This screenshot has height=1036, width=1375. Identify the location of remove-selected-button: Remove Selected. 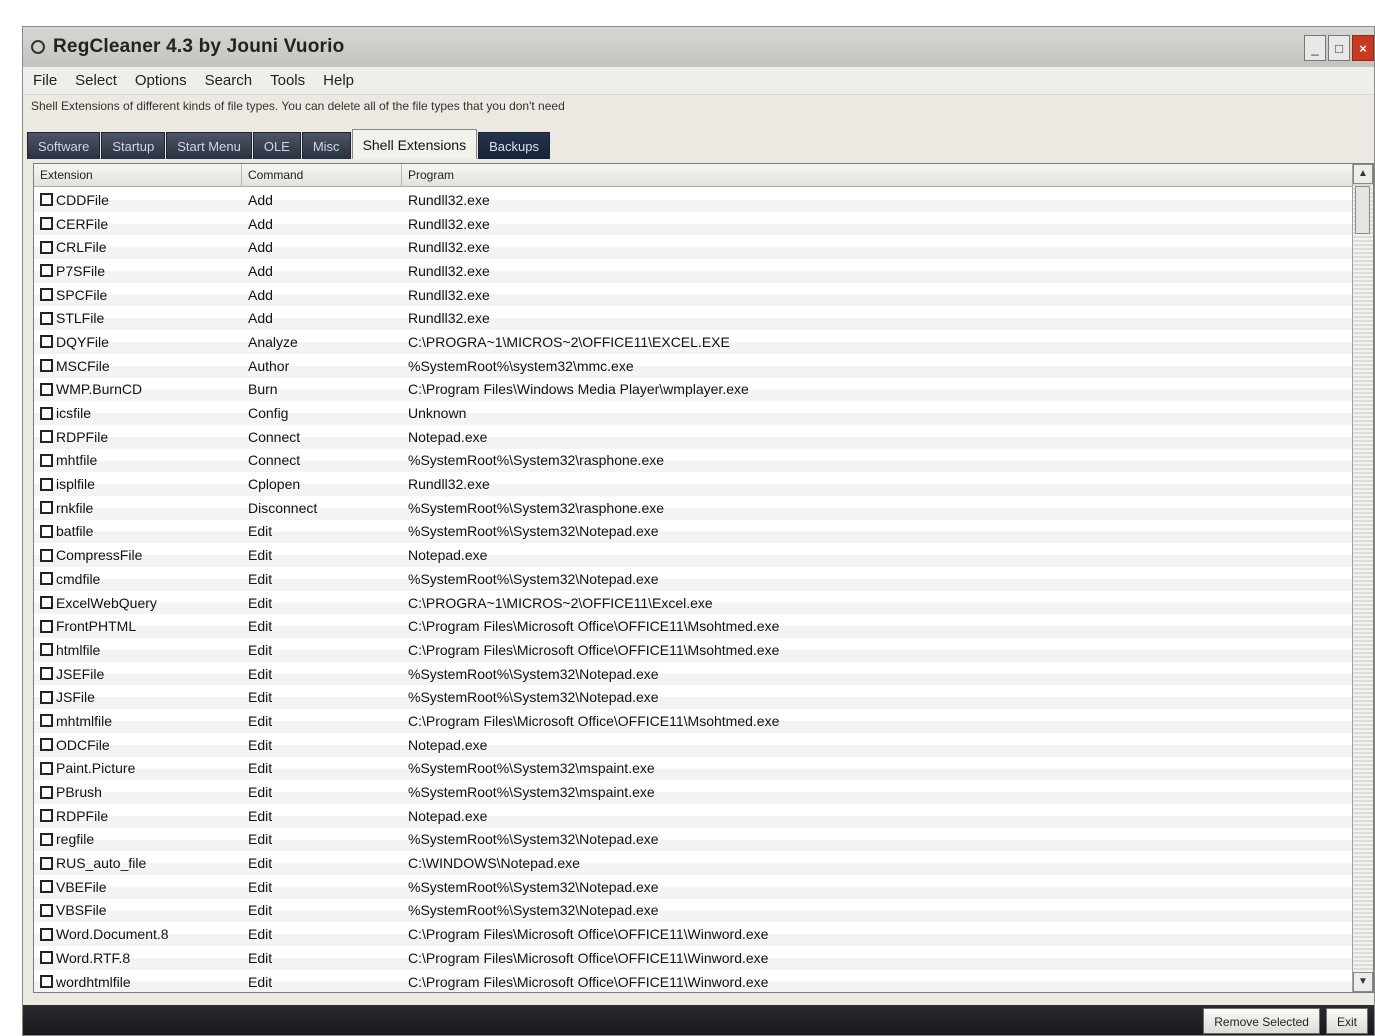
(1261, 1021).